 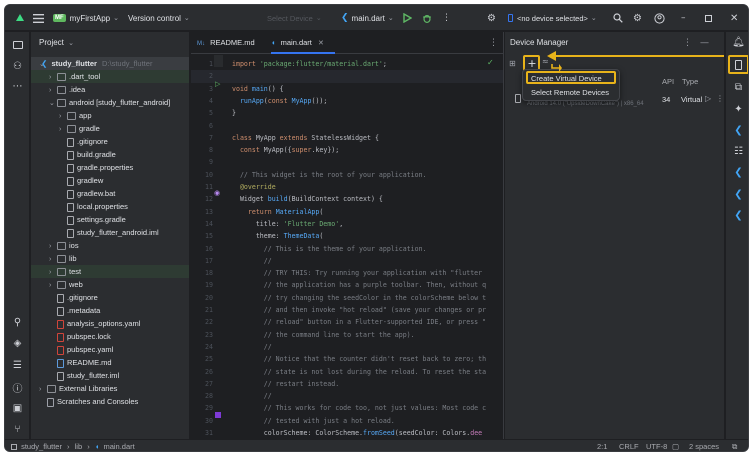 I want to click on flutter-deeplinks-icon: ❮, so click(x=738, y=194).